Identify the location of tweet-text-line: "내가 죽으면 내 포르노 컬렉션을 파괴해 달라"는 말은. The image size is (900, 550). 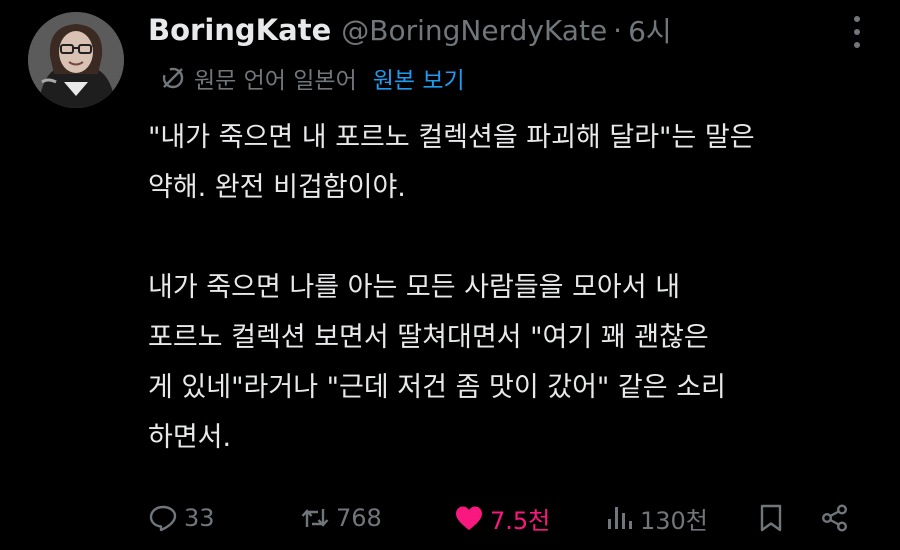
(451, 137).